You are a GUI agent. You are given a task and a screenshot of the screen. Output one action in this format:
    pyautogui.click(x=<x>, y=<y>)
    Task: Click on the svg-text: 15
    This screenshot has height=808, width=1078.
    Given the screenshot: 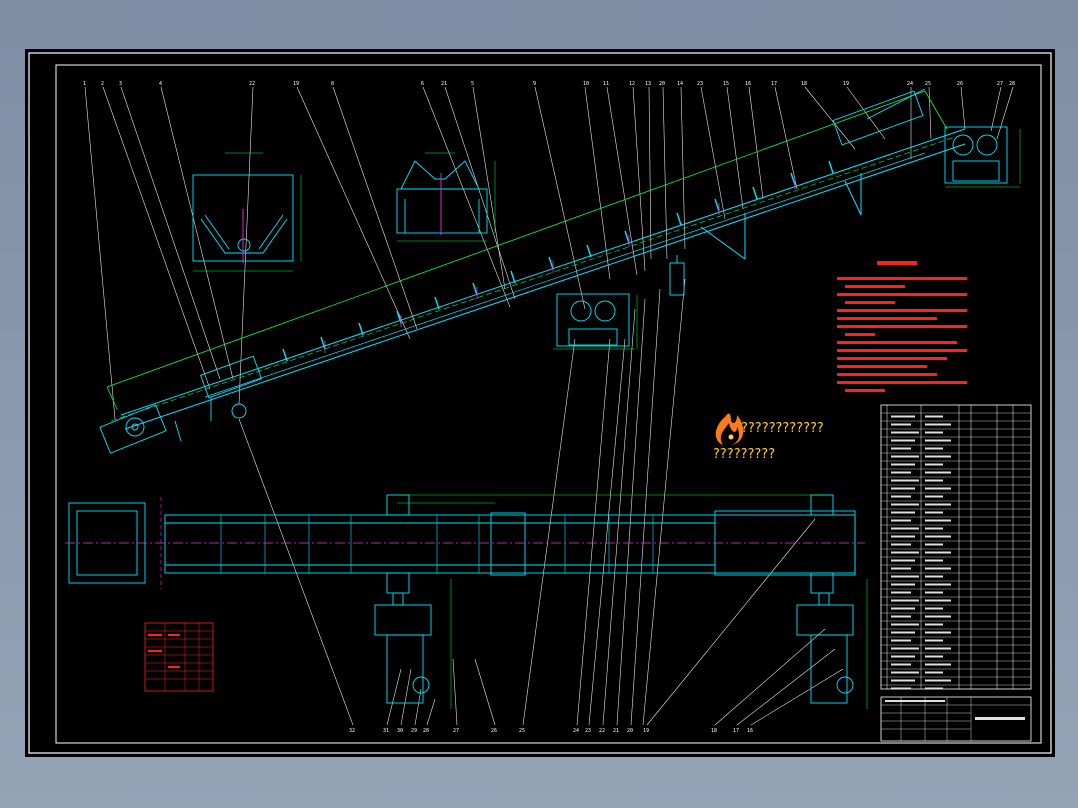 What is the action you would take?
    pyautogui.click(x=726, y=84)
    